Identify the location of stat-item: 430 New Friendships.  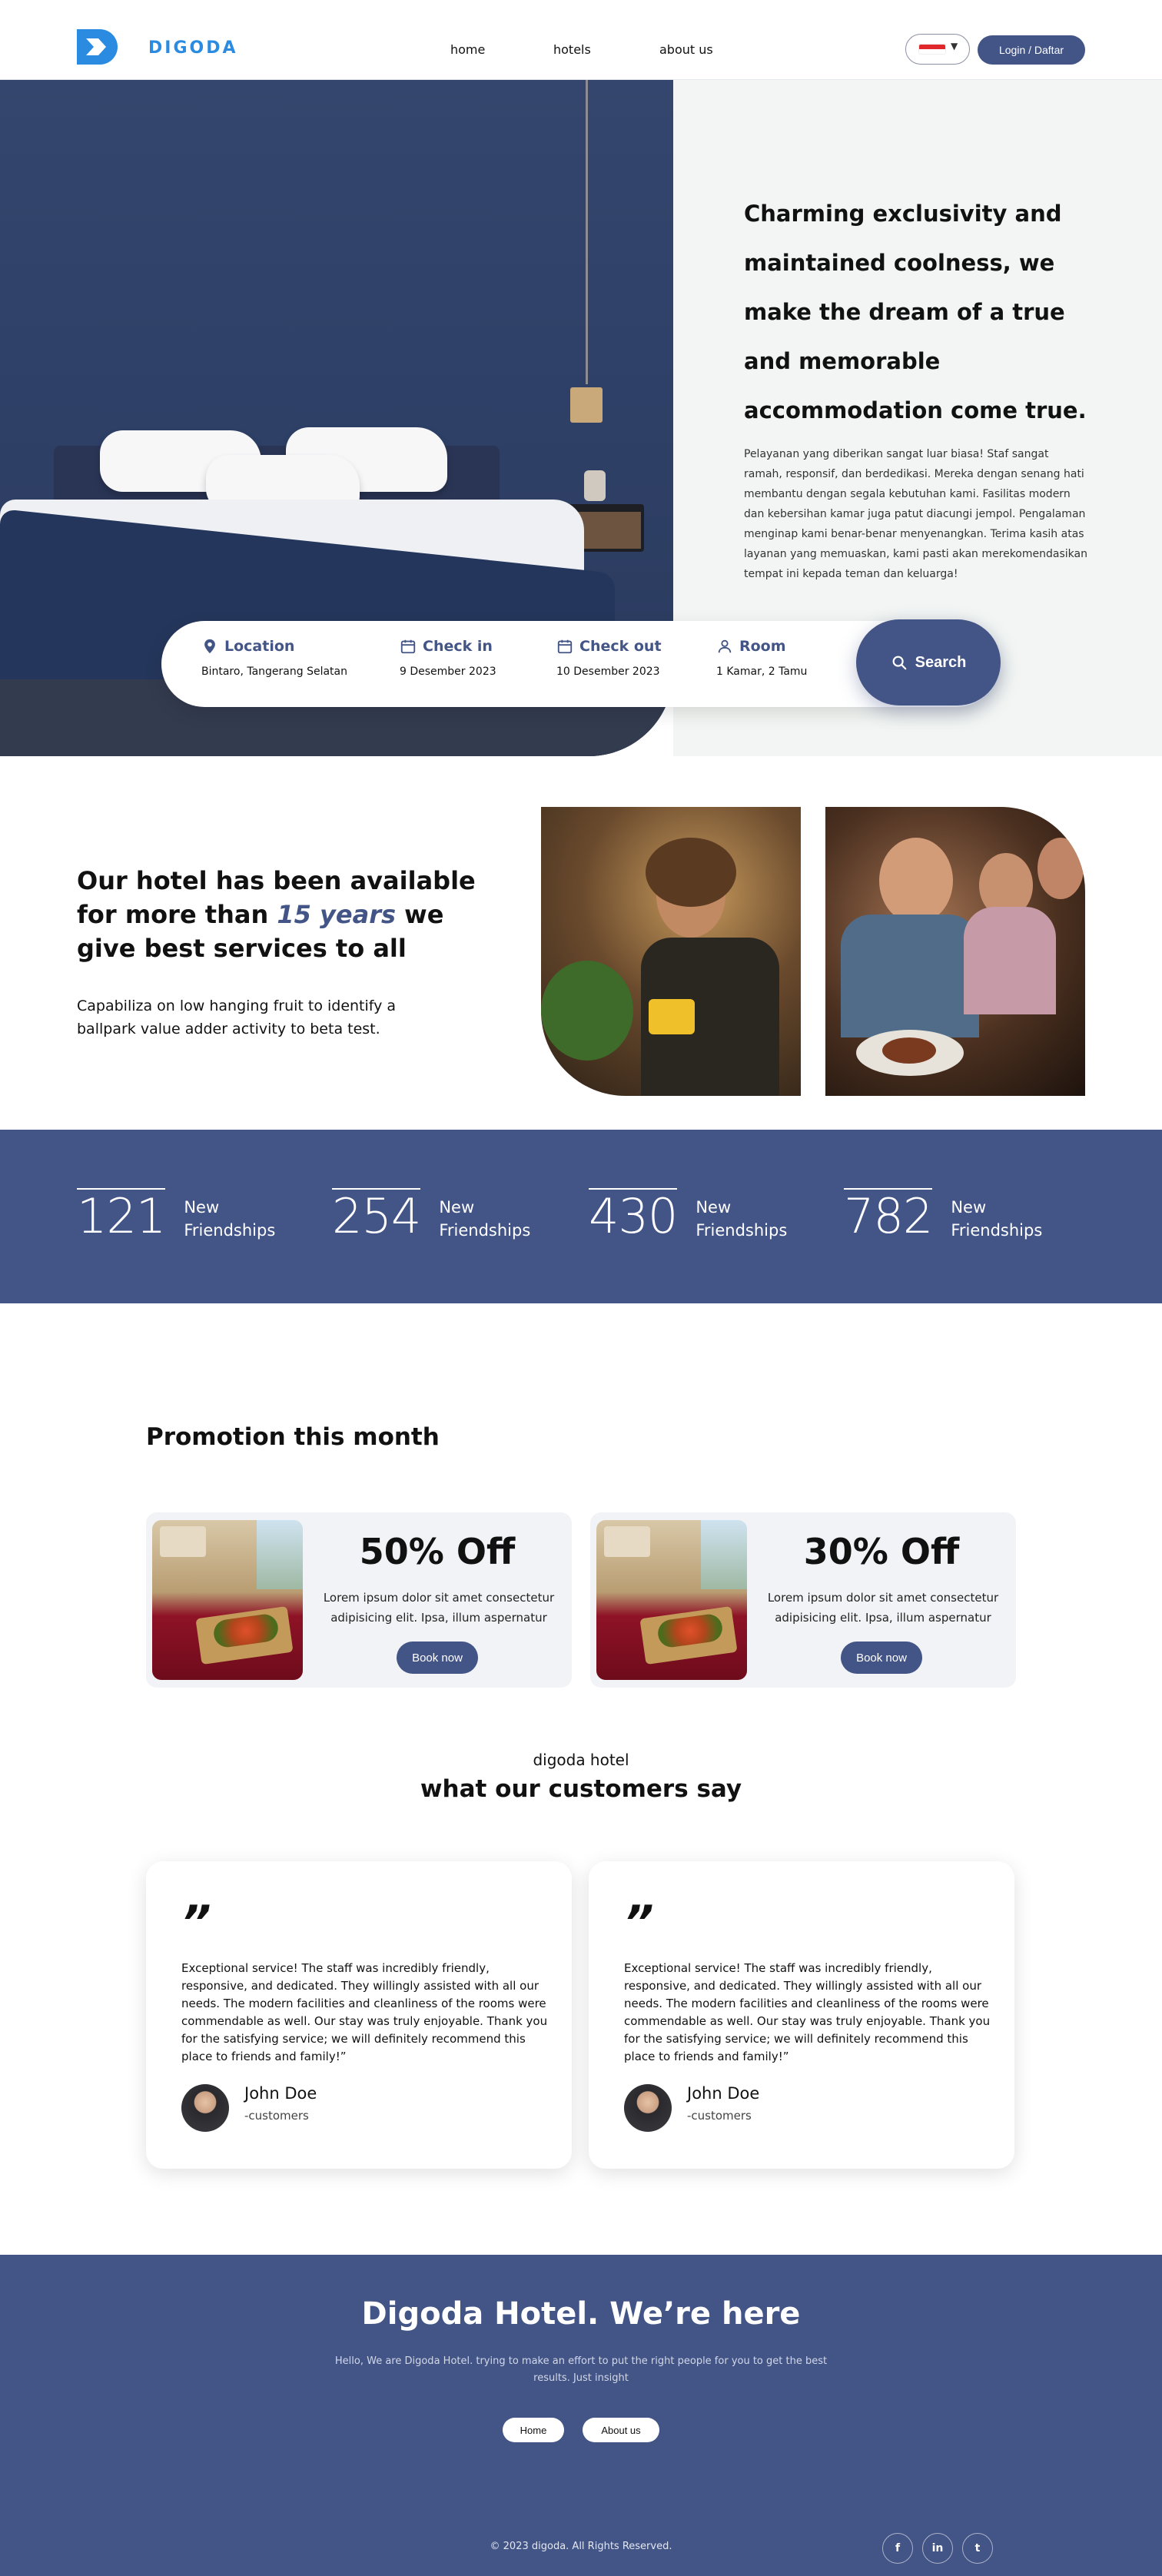
(688, 1215).